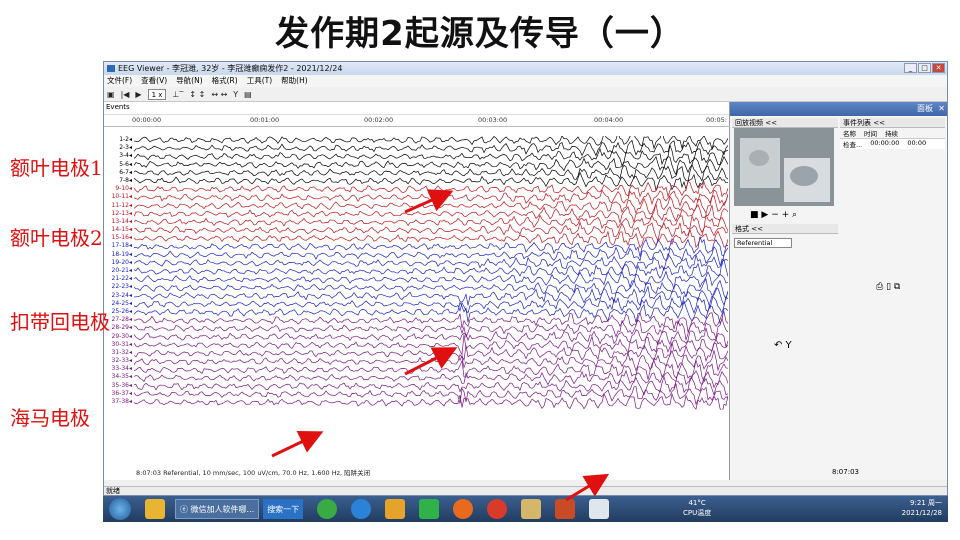 The image size is (960, 540). I want to click on zoom-out-icon: −, so click(775, 215).